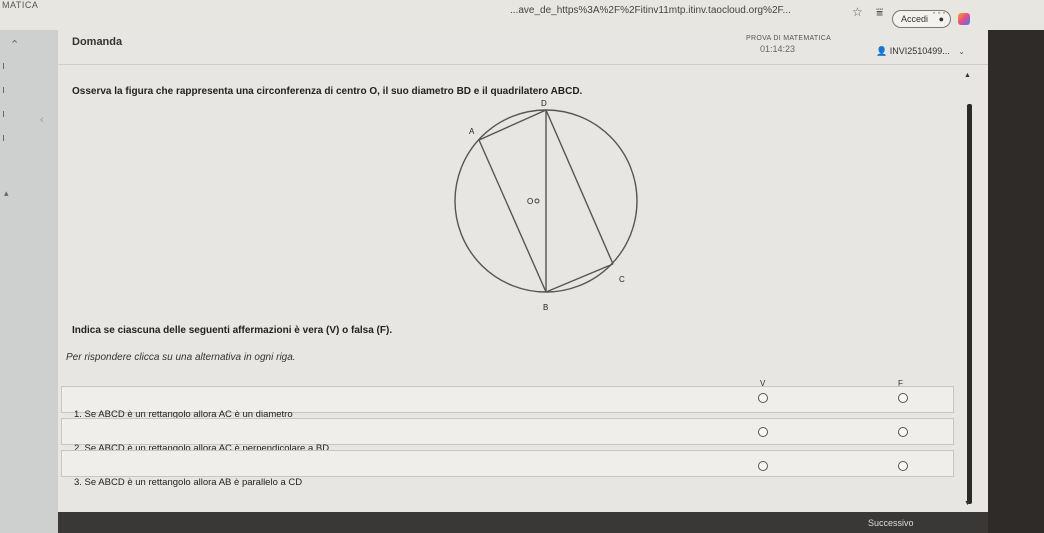 Image resolution: width=1044 pixels, height=533 pixels. What do you see at coordinates (512, 216) in the screenshot?
I see `side-ab` at bounding box center [512, 216].